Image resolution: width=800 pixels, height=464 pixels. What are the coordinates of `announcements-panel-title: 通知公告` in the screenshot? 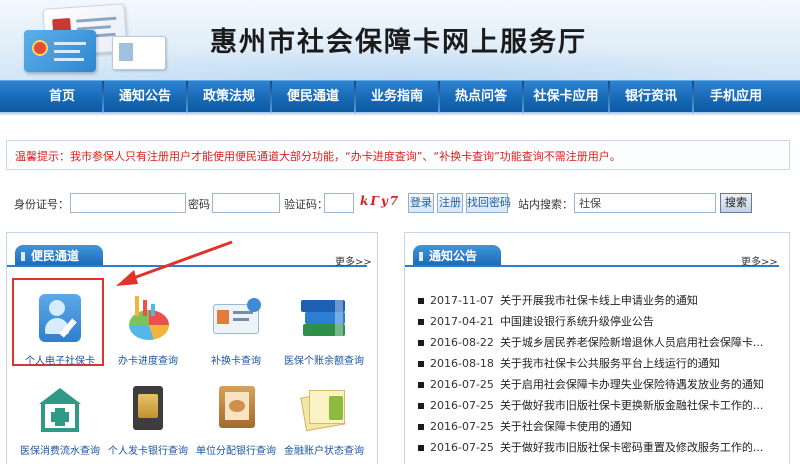 It's located at (457, 256).